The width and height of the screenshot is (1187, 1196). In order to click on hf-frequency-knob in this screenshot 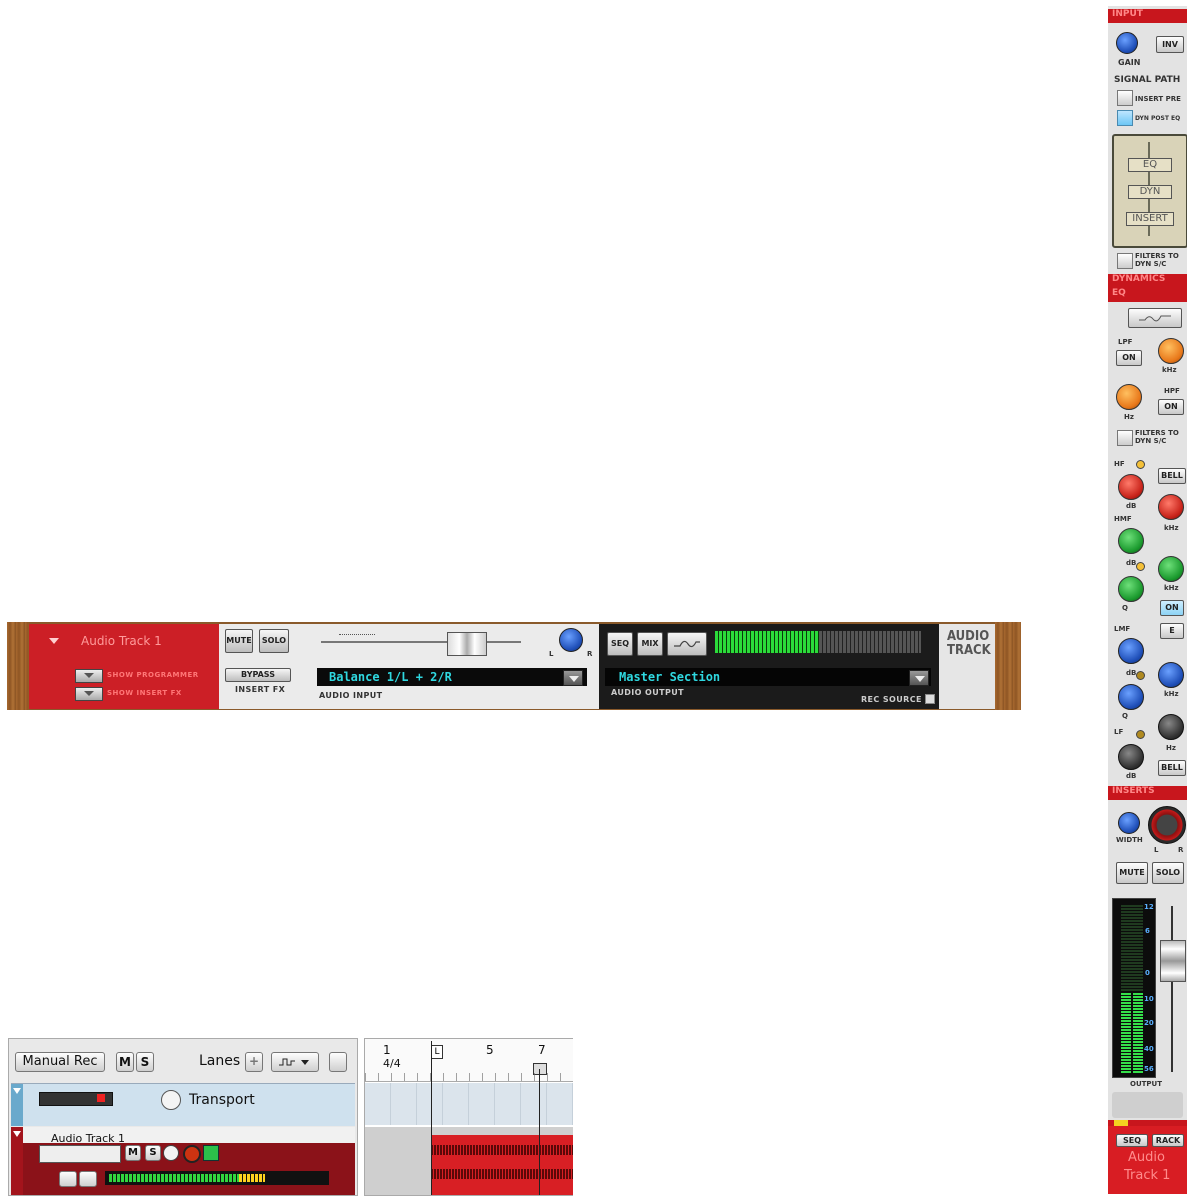, I will do `click(1171, 507)`.